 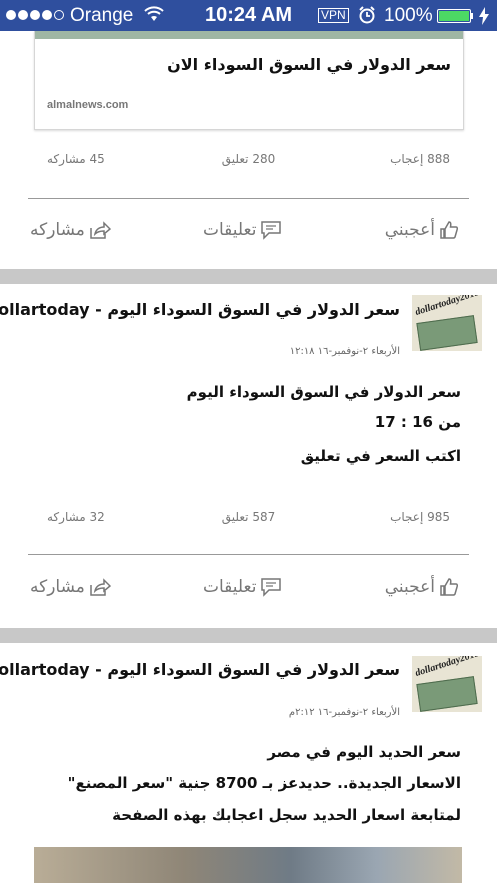 What do you see at coordinates (88, 105) in the screenshot?
I see `link-domain: almalnews.com` at bounding box center [88, 105].